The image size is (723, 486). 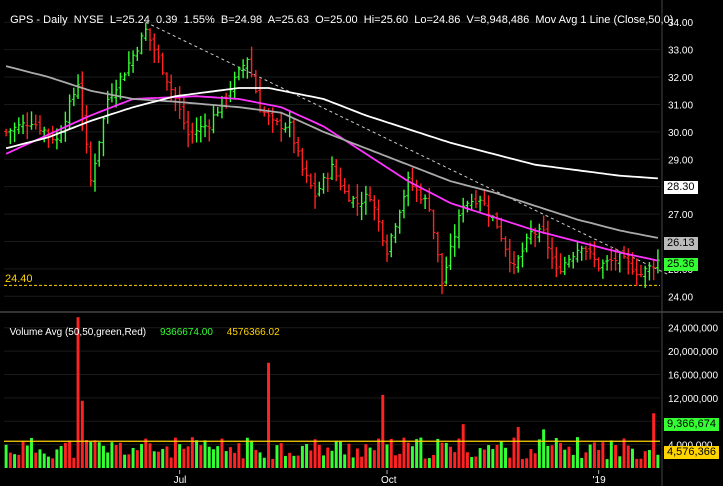 I want to click on change-pct: 1.55%, so click(x=199, y=20).